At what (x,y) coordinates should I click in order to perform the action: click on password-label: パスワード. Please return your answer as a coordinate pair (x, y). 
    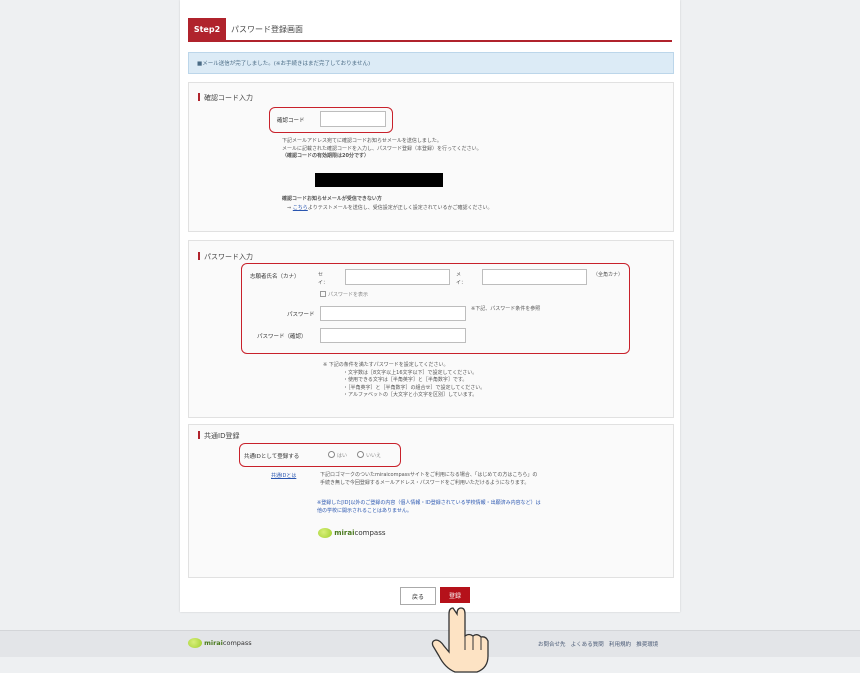
    Looking at the image, I should click on (301, 315).